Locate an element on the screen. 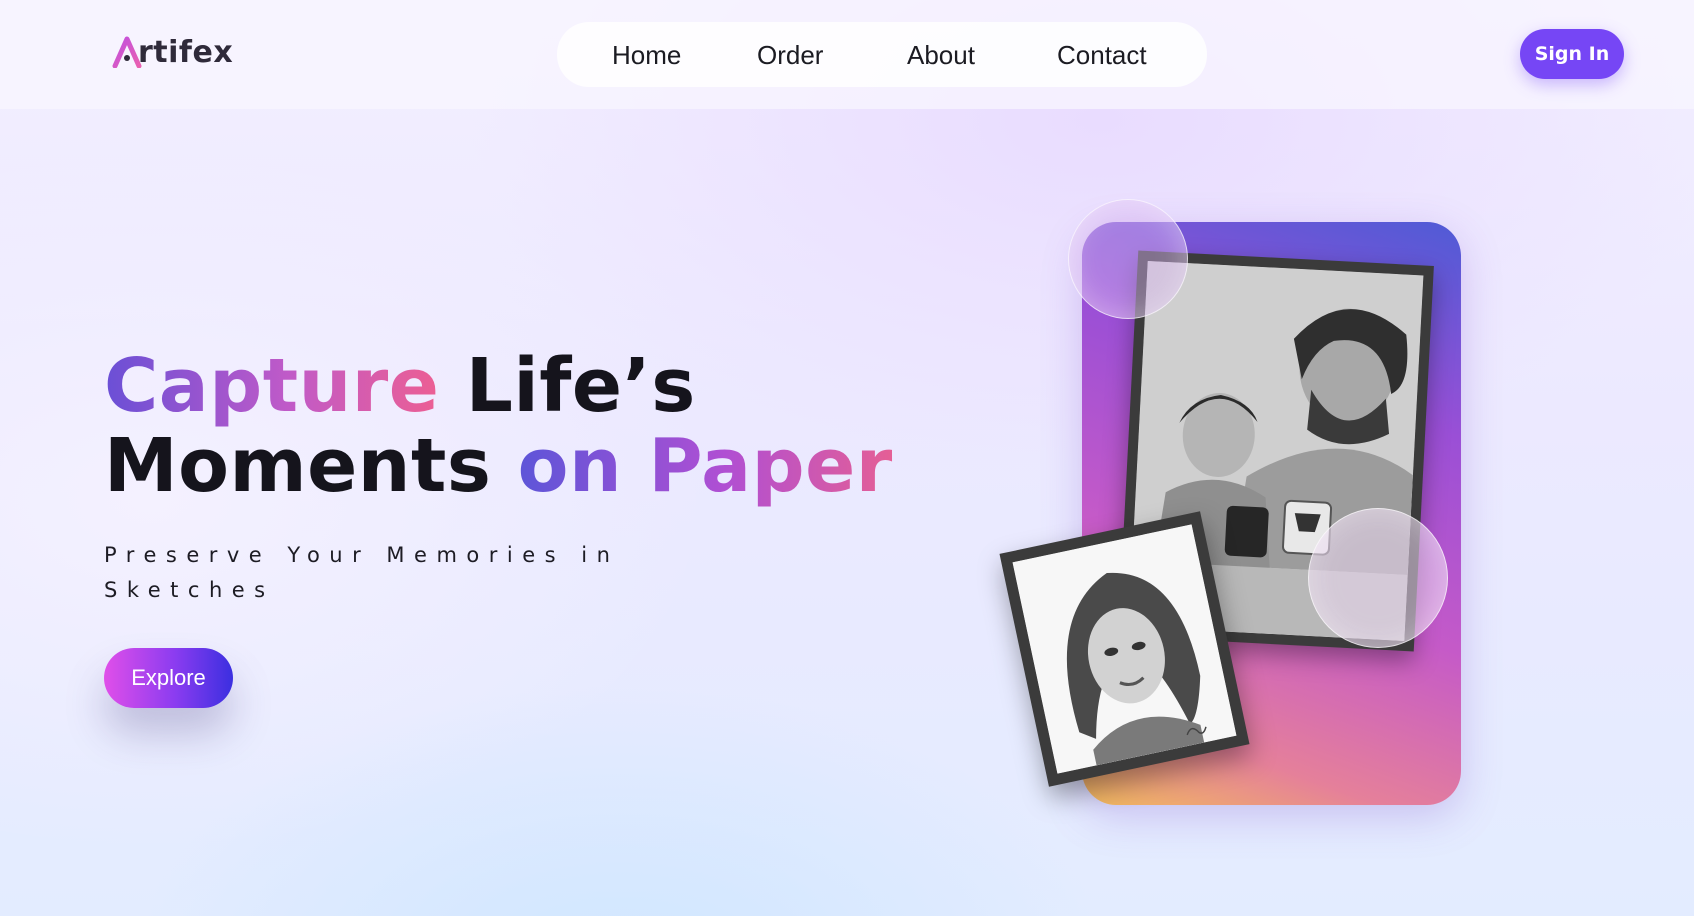 This screenshot has height=916, width=1694. nav-home: Home is located at coordinates (646, 55).